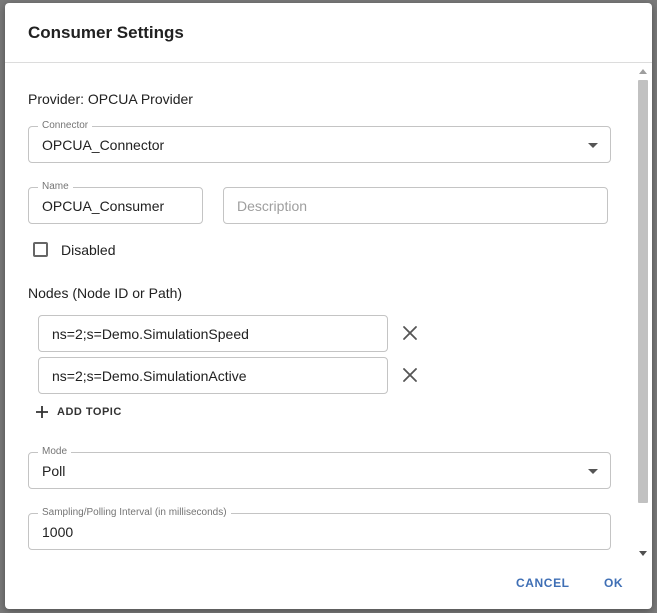 The image size is (657, 613). What do you see at coordinates (103, 205) in the screenshot?
I see `name-value: OPCUA_Consumer` at bounding box center [103, 205].